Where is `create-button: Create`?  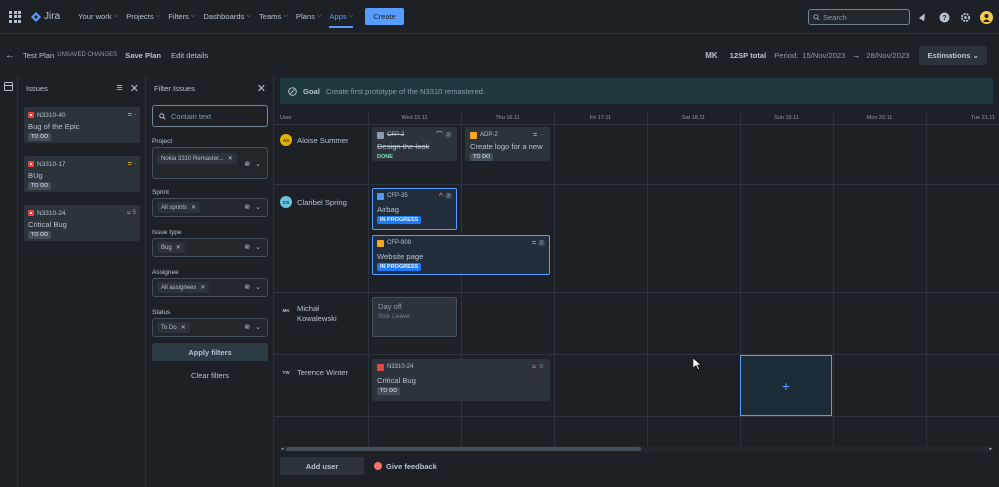
create-button: Create is located at coordinates (384, 16).